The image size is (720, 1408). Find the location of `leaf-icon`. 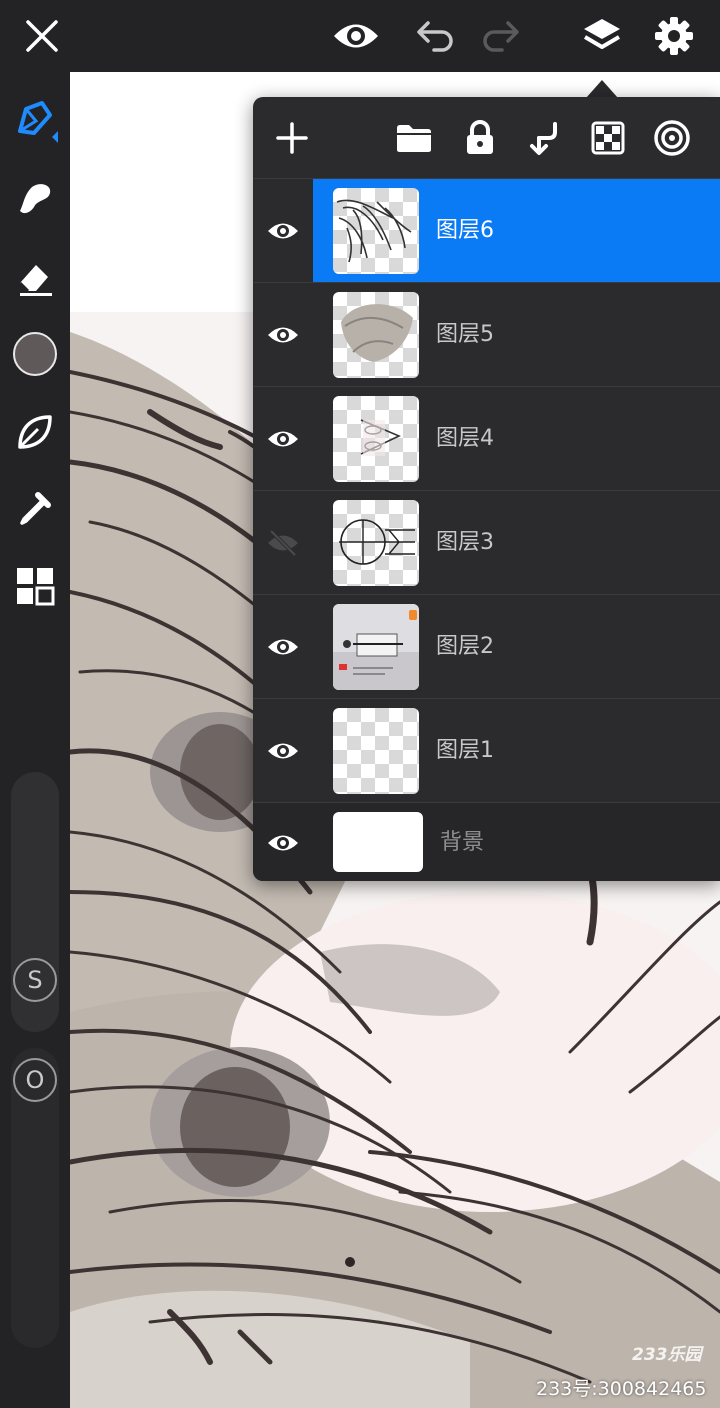

leaf-icon is located at coordinates (35, 432).